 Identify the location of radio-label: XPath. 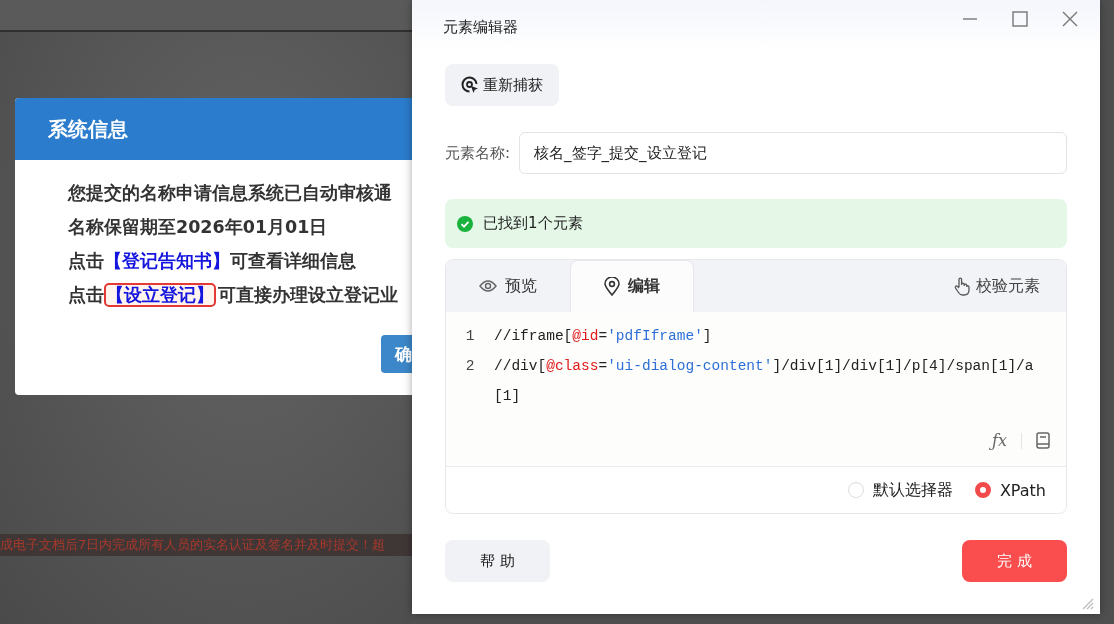
(1022, 490).